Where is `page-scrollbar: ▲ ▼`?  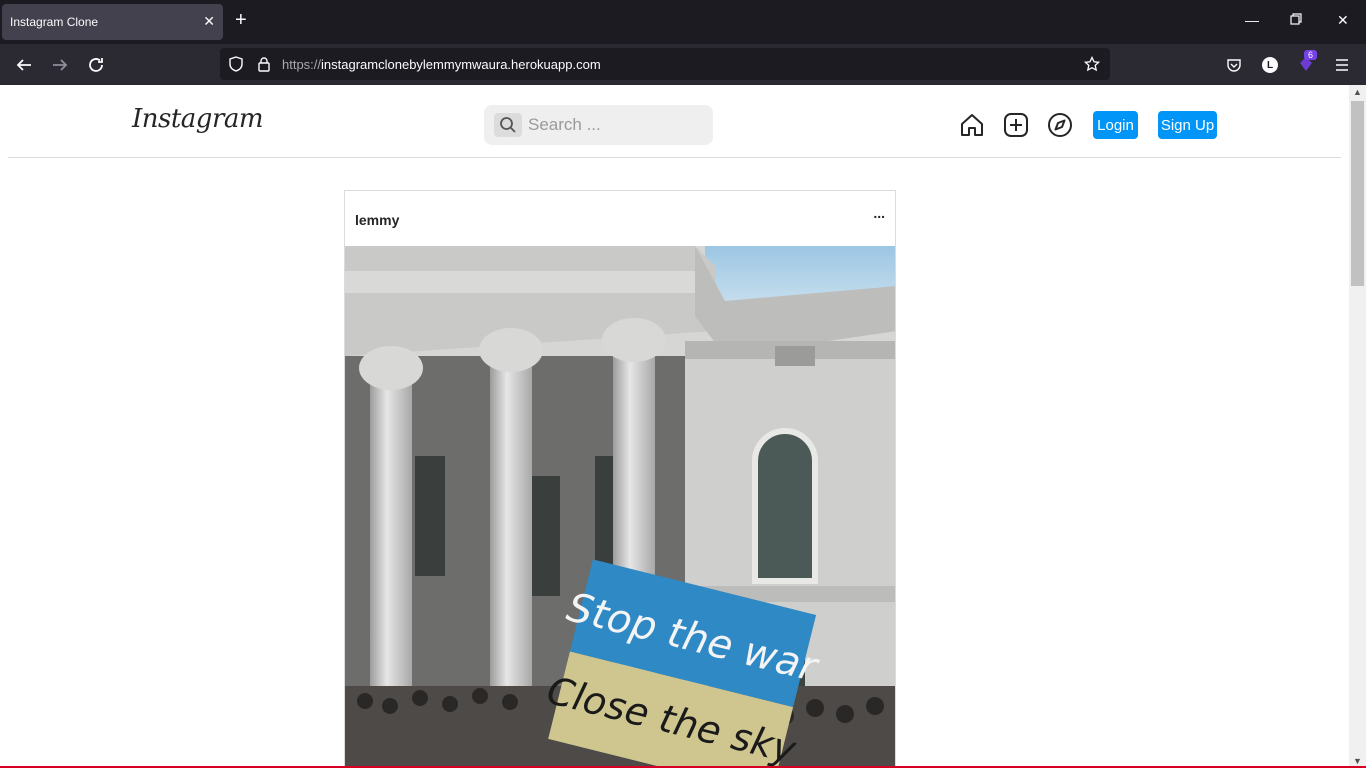
page-scrollbar: ▲ ▼ is located at coordinates (1357, 426).